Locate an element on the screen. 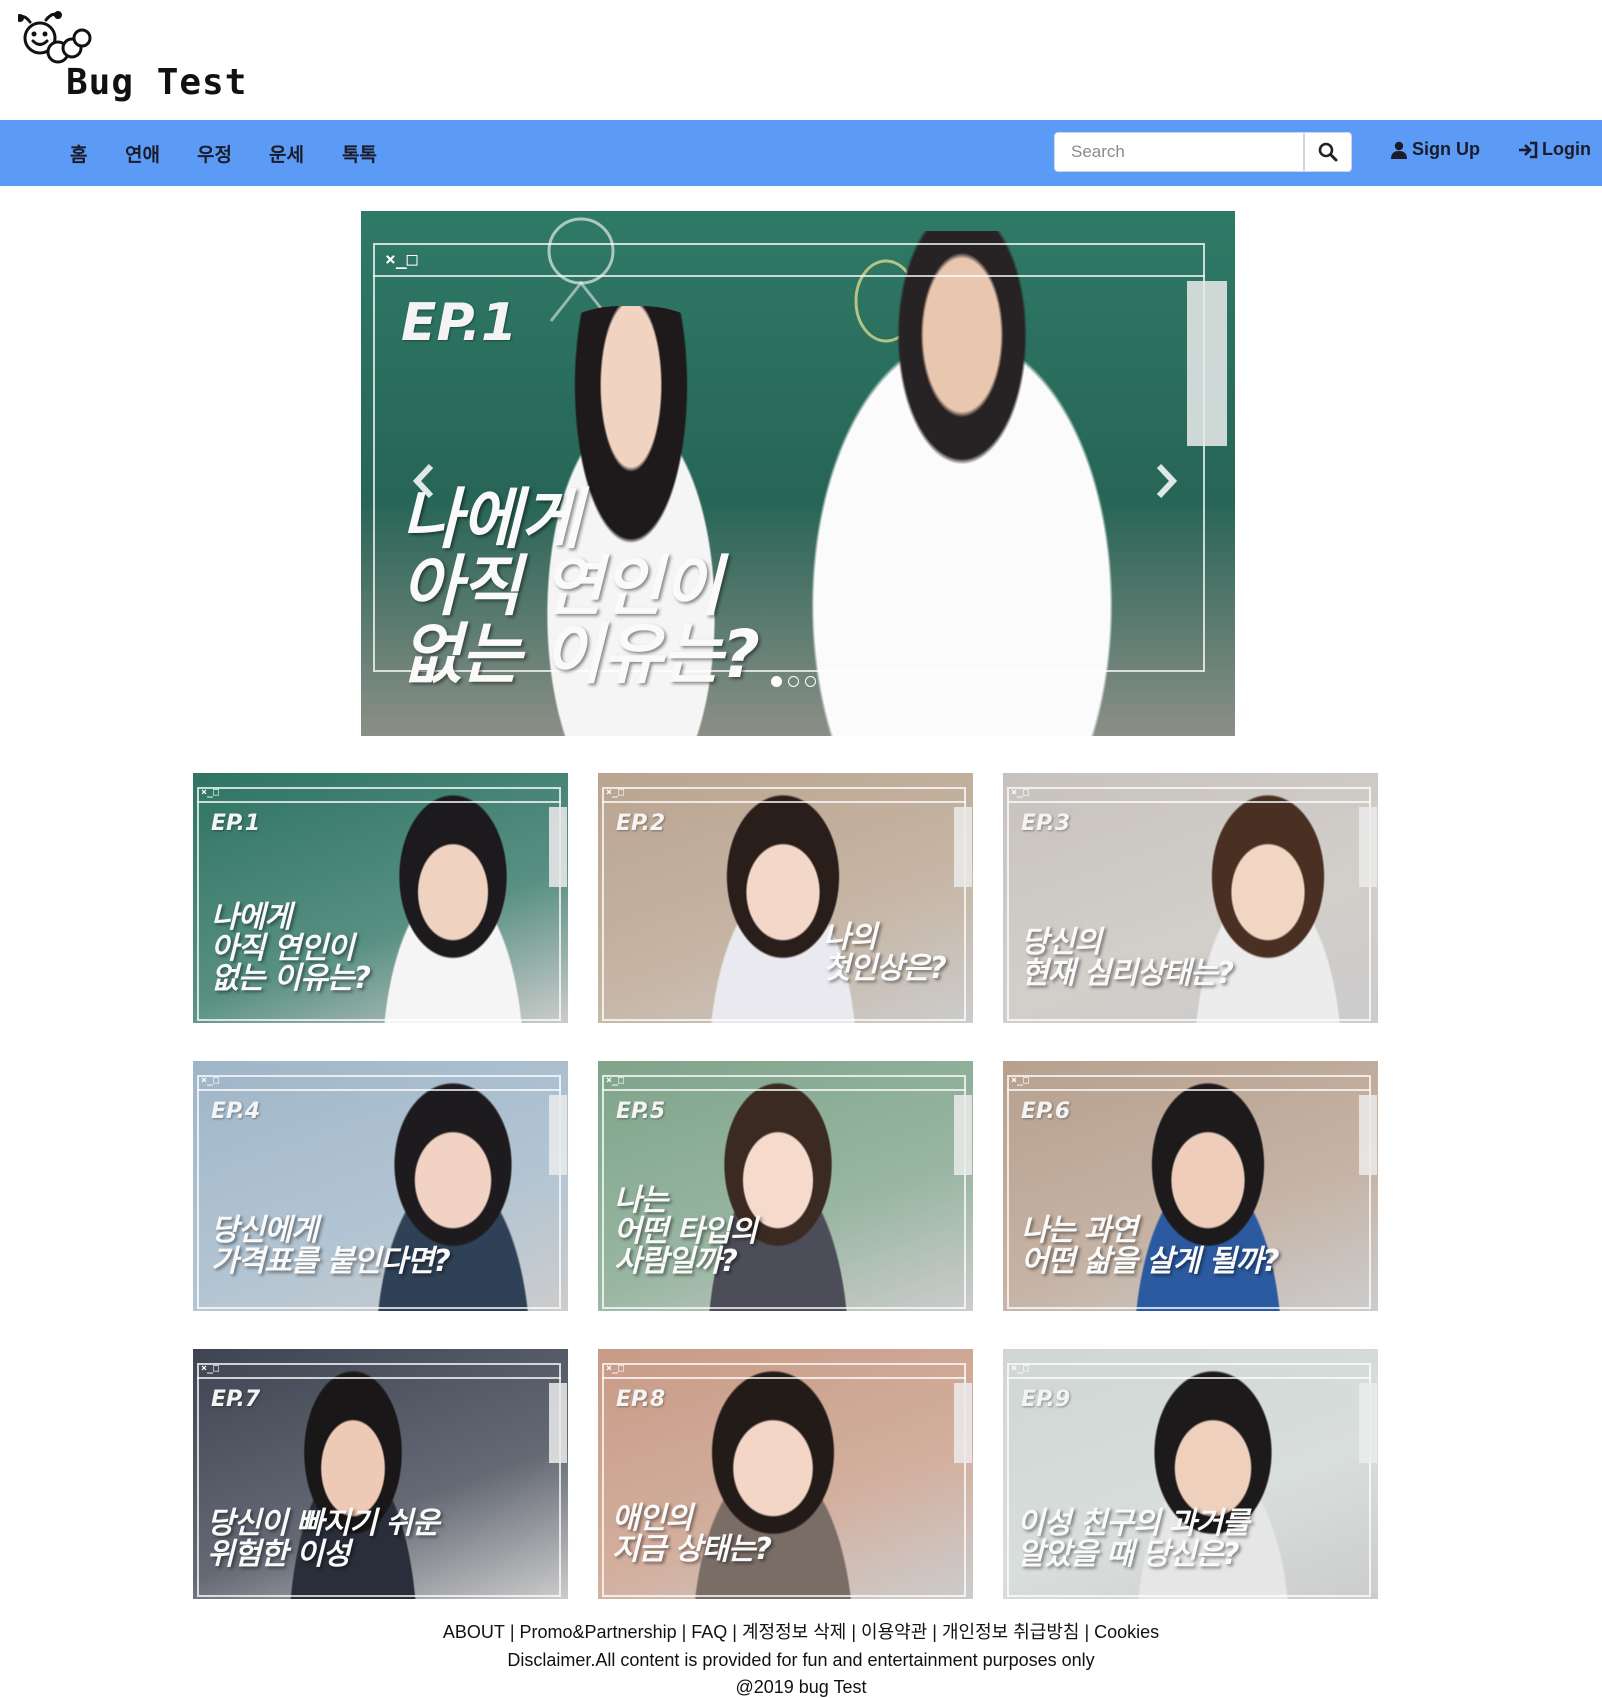 The width and height of the screenshot is (1602, 1698). episode-card: ×_□ EP.1 나에게 아직 연인이 없는 이유는? is located at coordinates (380, 898).